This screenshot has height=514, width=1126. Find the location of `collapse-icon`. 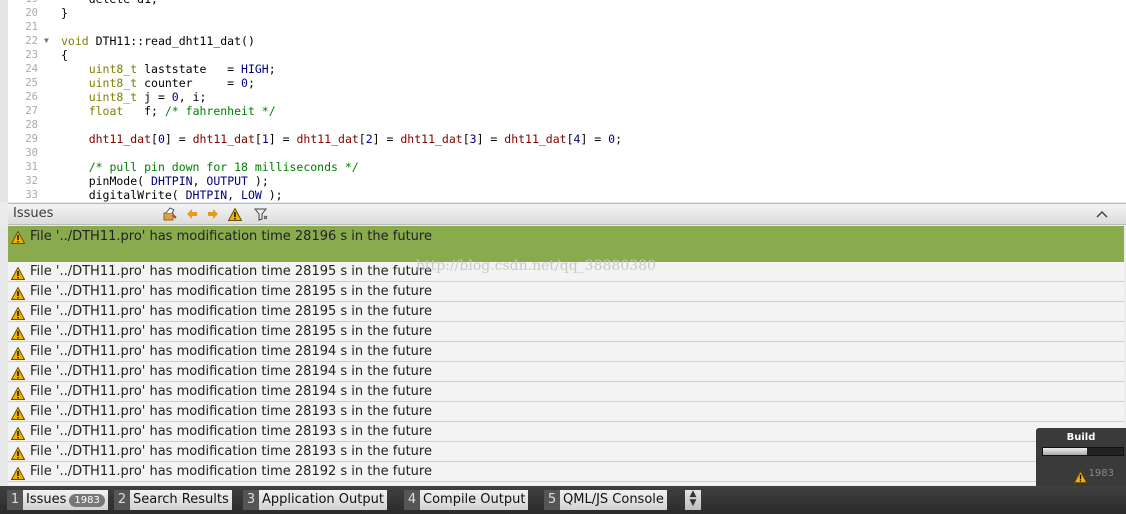

collapse-icon is located at coordinates (1102, 214).